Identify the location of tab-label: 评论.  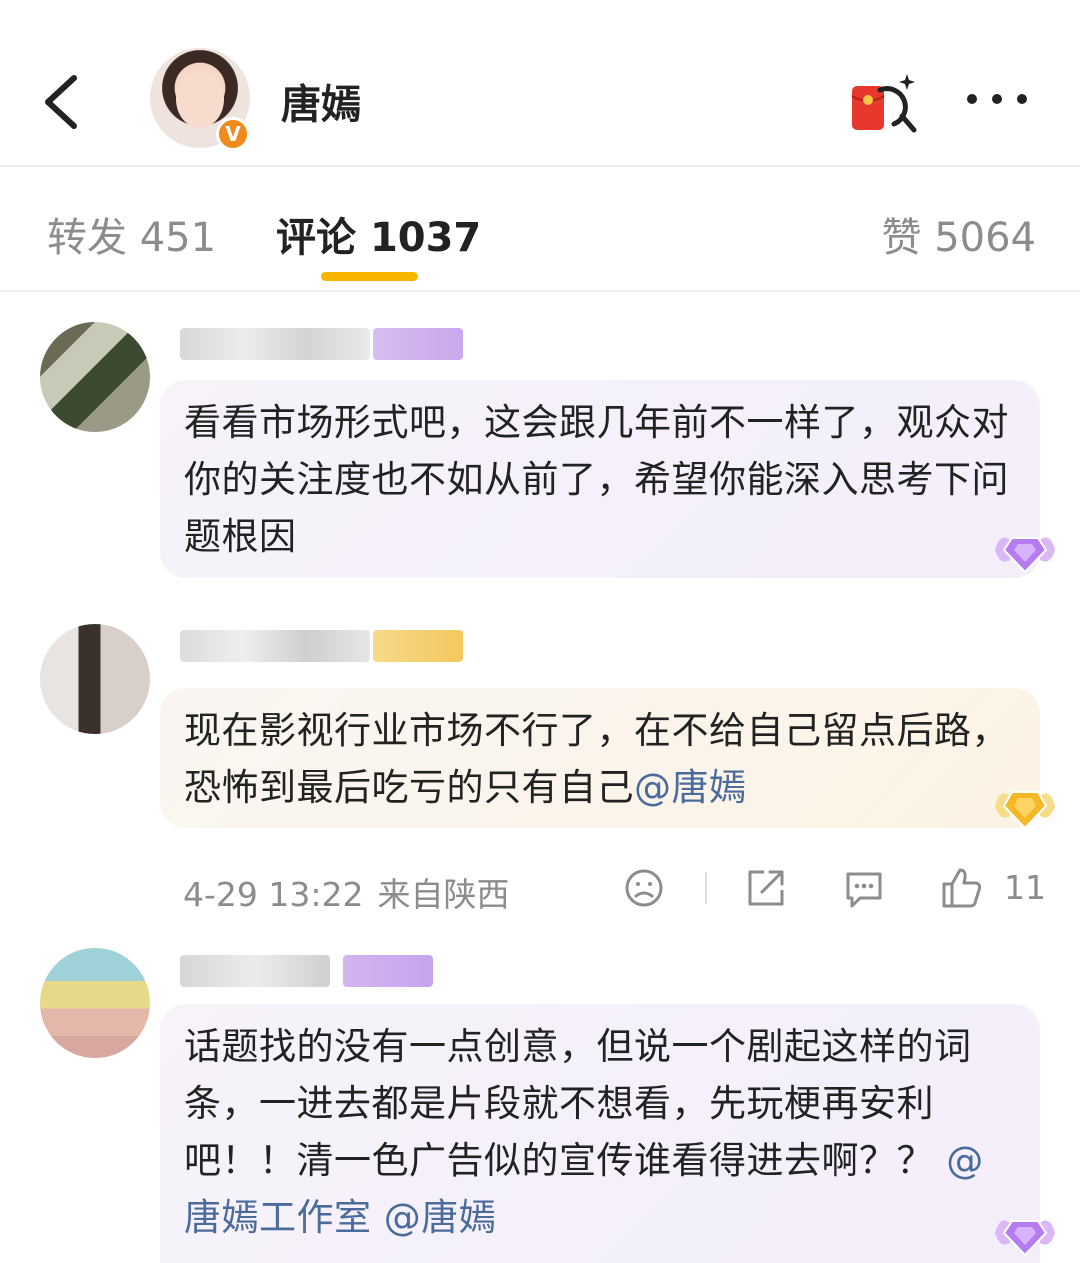
(316, 238).